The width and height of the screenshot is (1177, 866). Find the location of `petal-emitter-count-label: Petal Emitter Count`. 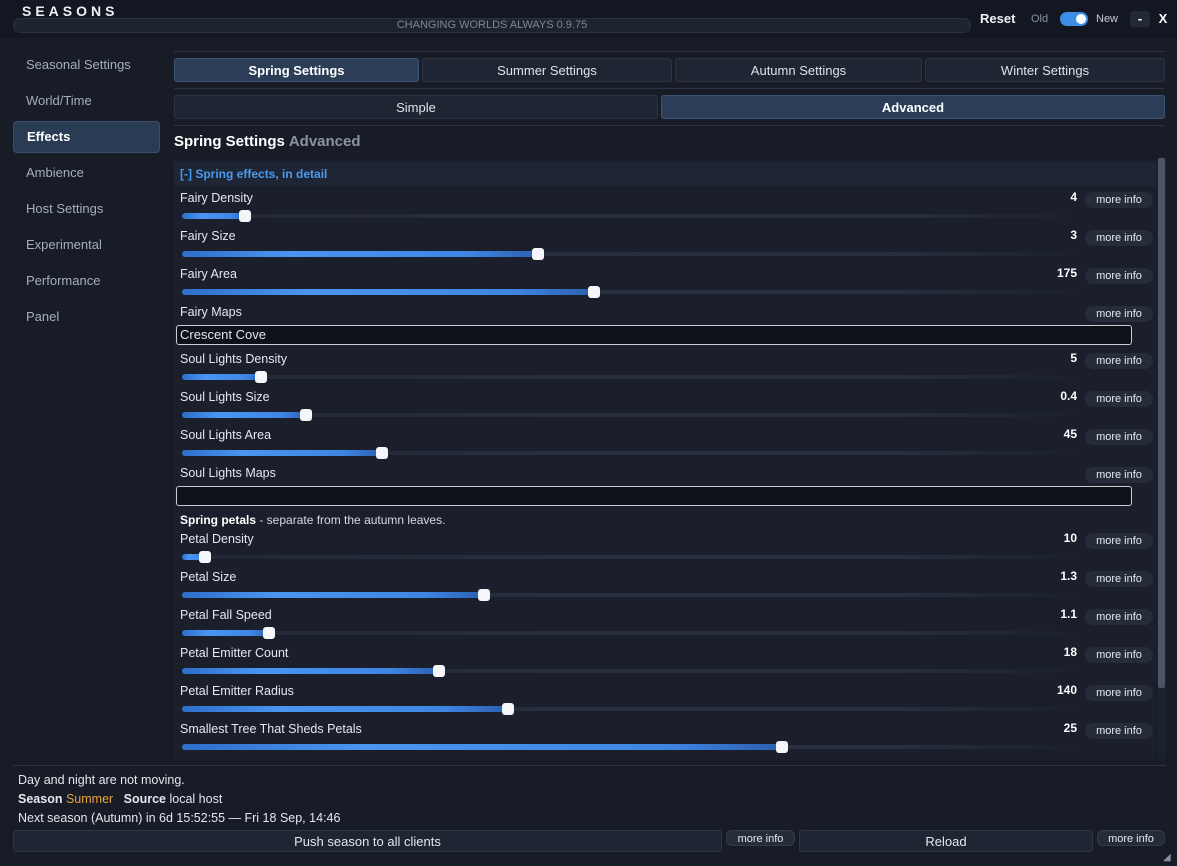

petal-emitter-count-label: Petal Emitter Count is located at coordinates (234, 653).